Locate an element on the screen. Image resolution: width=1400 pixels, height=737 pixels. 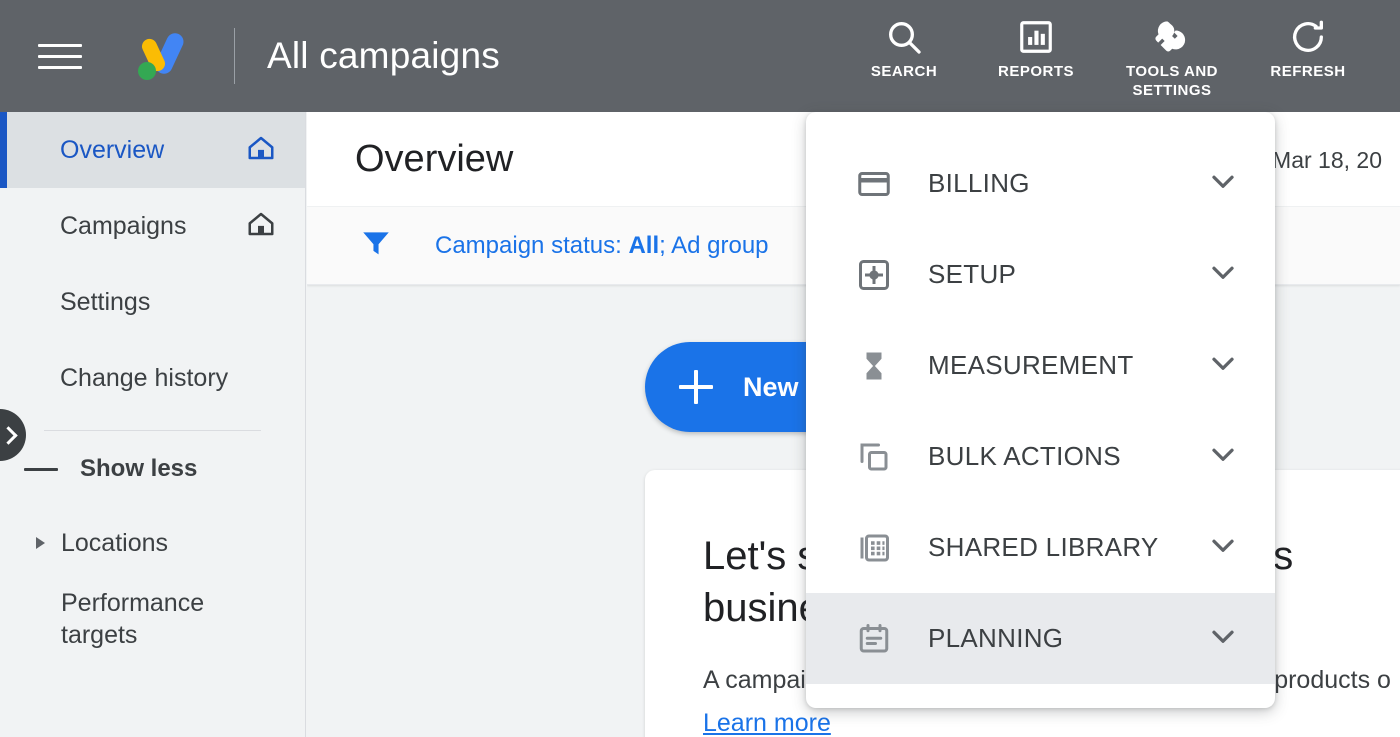
filter-chip-text: Campaign status: All; Ad group is located at coordinates (602, 246).